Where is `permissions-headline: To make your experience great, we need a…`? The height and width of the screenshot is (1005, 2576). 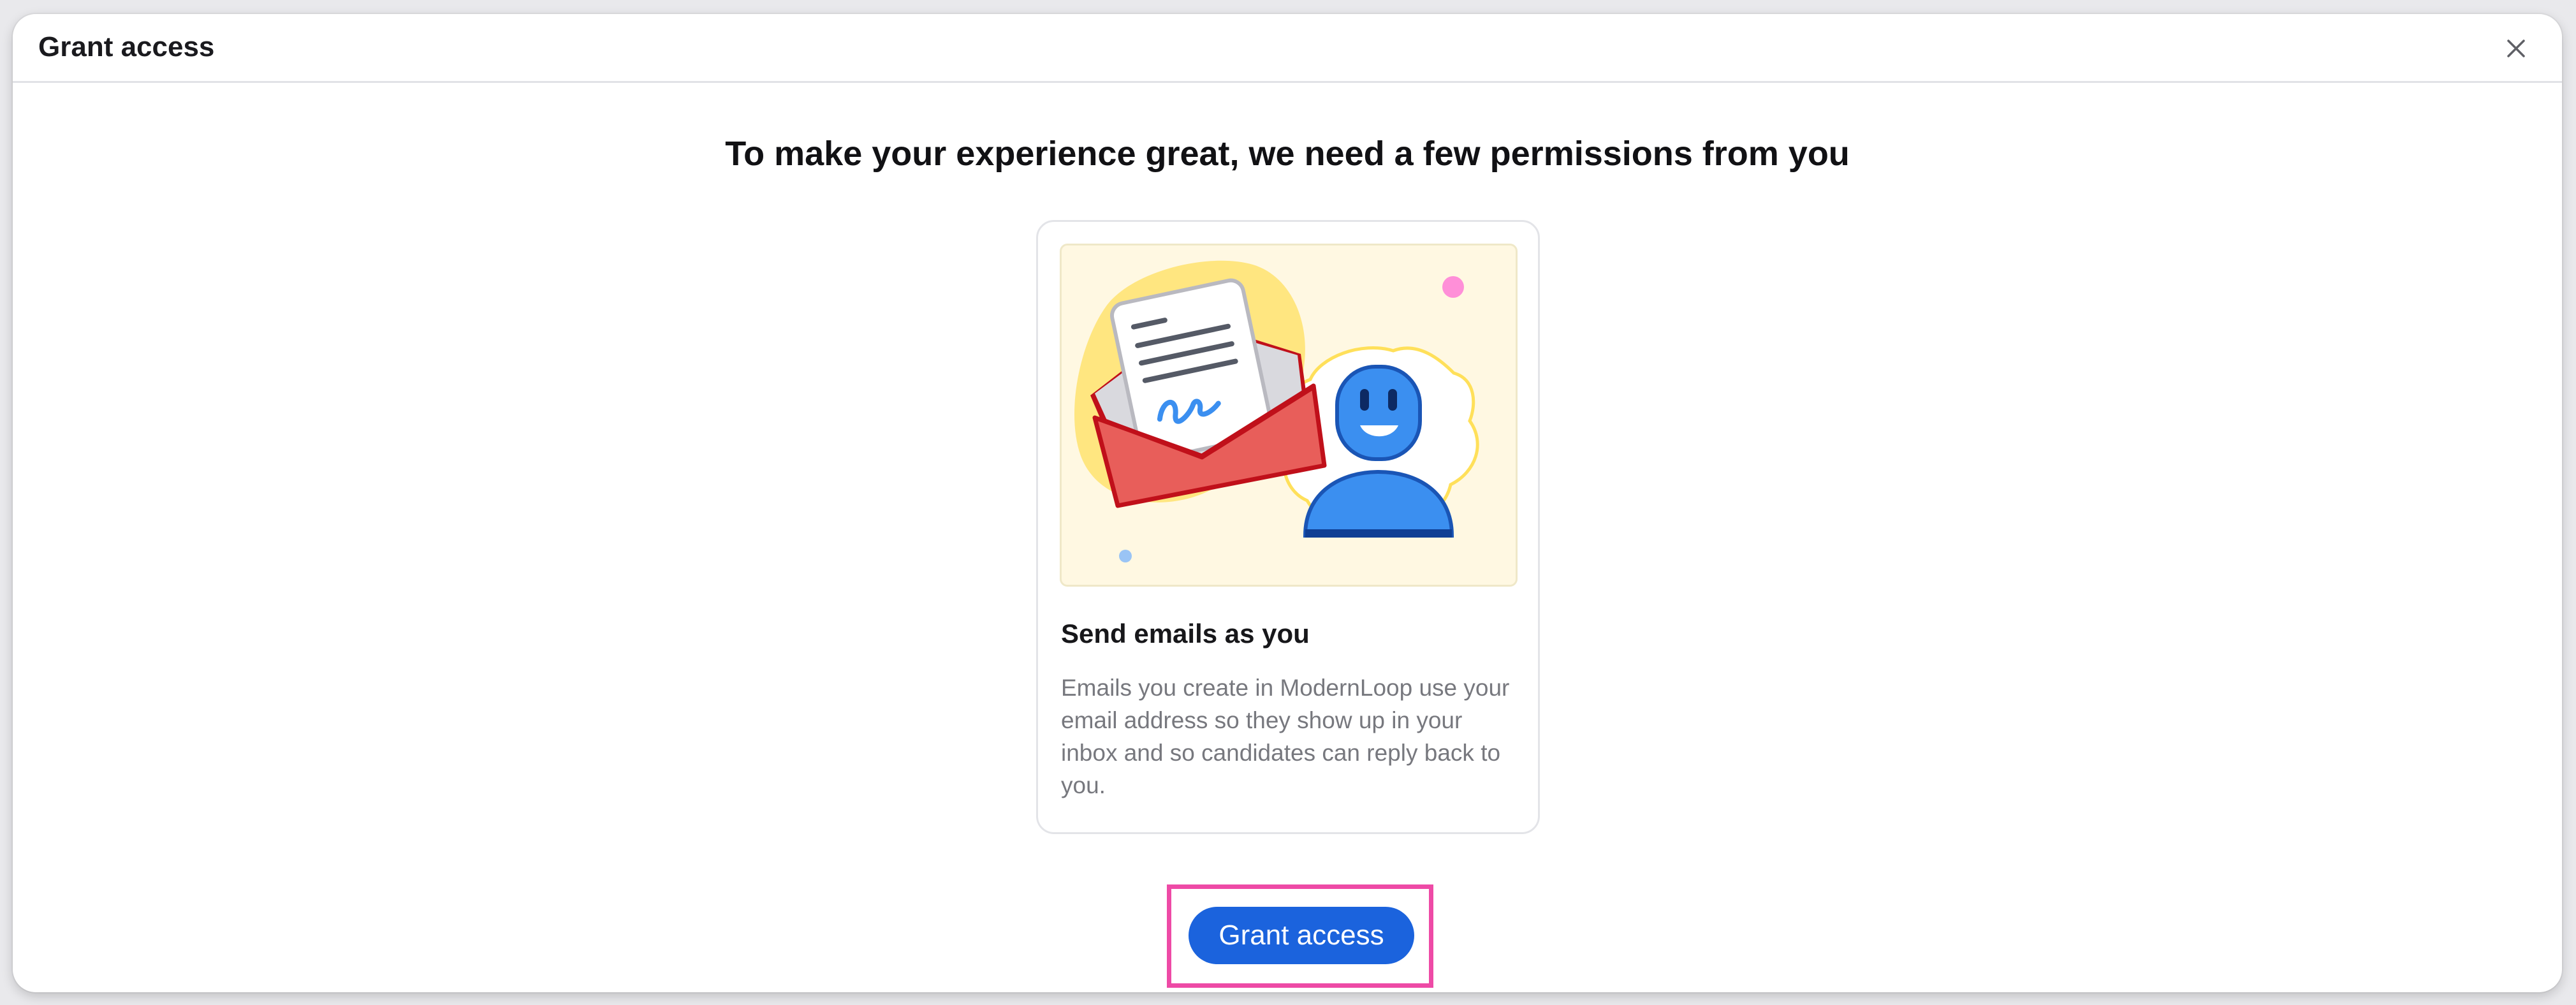
permissions-headline: To make your experience great, we need a… is located at coordinates (1287, 154).